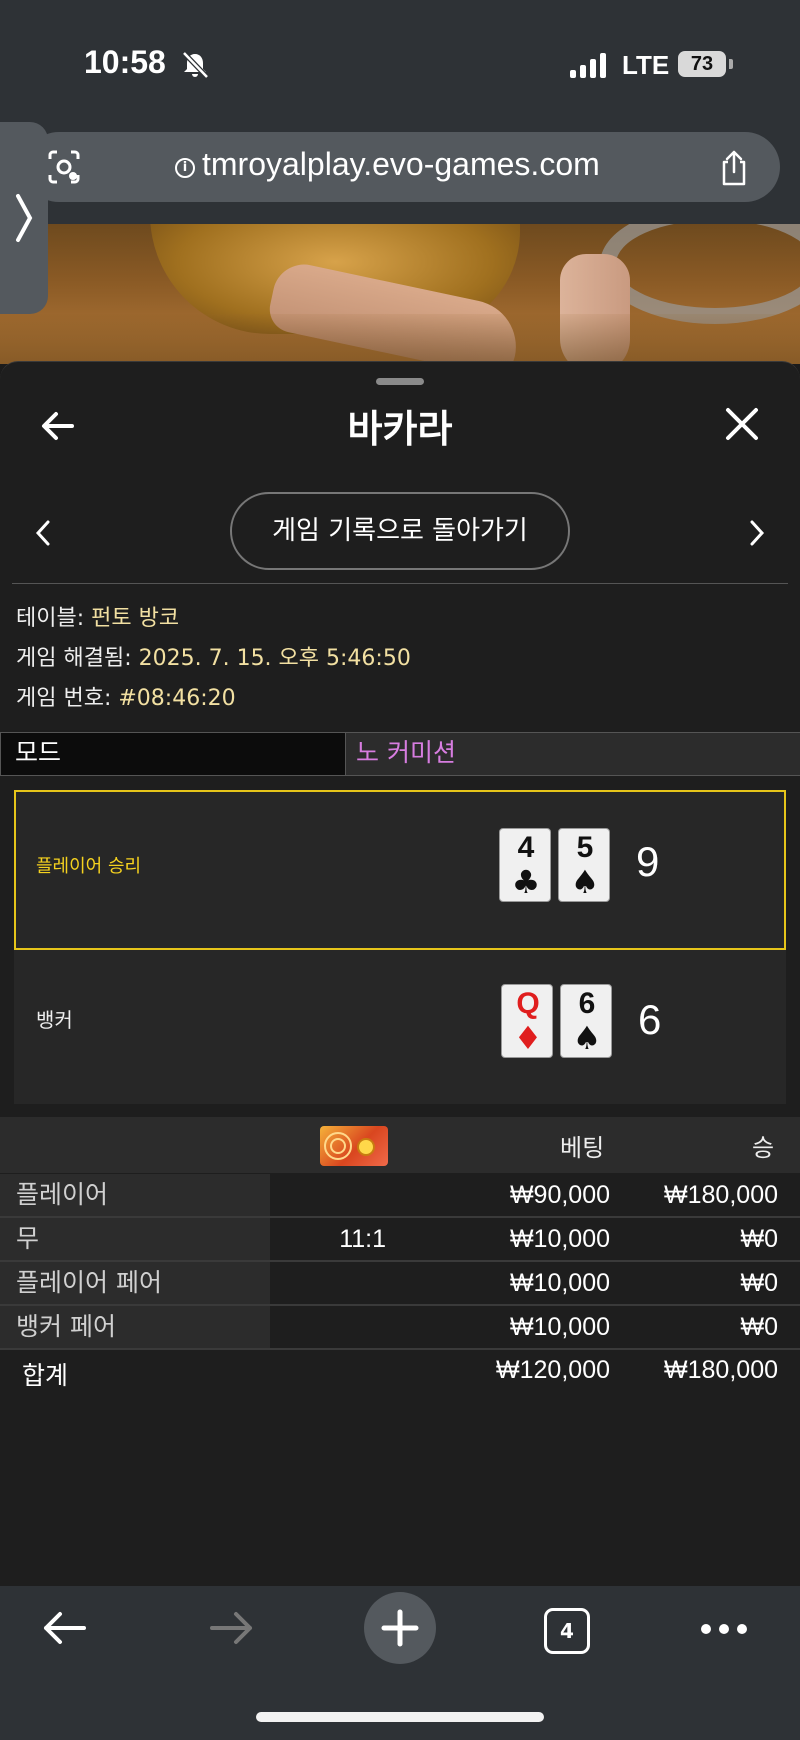 This screenshot has width=800, height=1740. Describe the element at coordinates (588, 65) in the screenshot. I see `signal-icon` at that location.